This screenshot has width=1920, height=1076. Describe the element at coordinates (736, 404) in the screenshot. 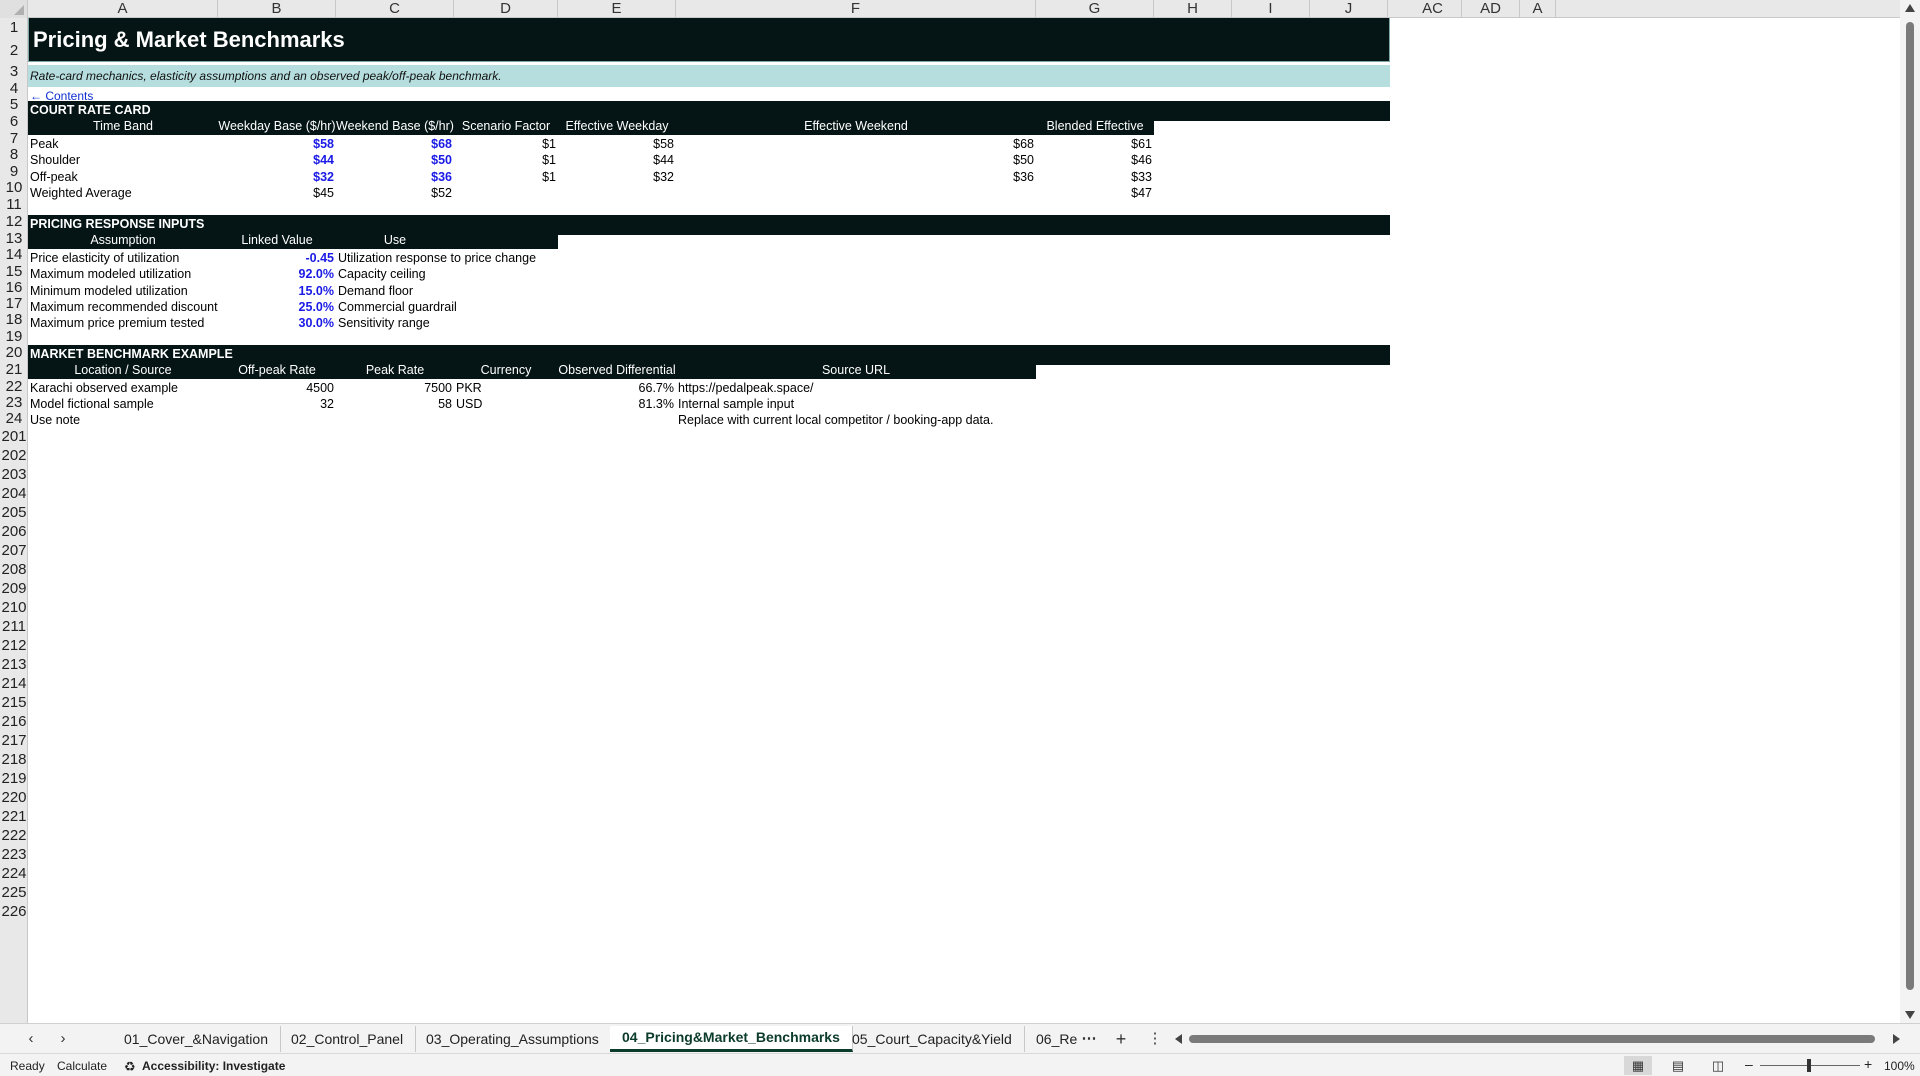

I see `benchmark-source-url: Internal sample input` at that location.